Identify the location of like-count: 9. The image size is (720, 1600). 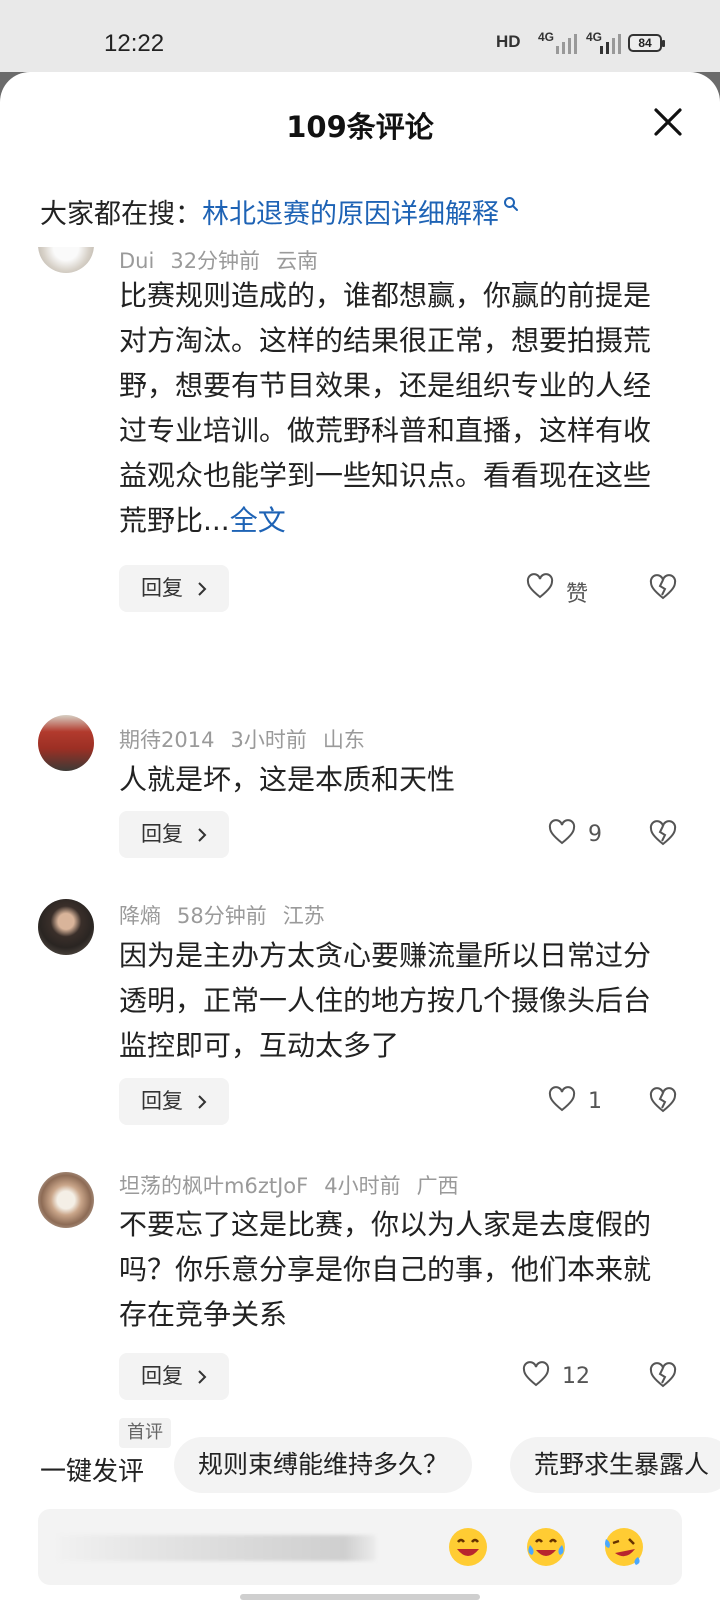
(595, 834).